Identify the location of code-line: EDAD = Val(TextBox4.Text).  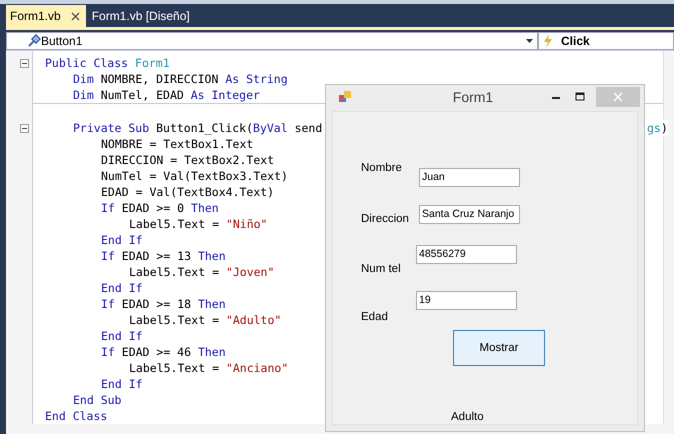
(187, 192).